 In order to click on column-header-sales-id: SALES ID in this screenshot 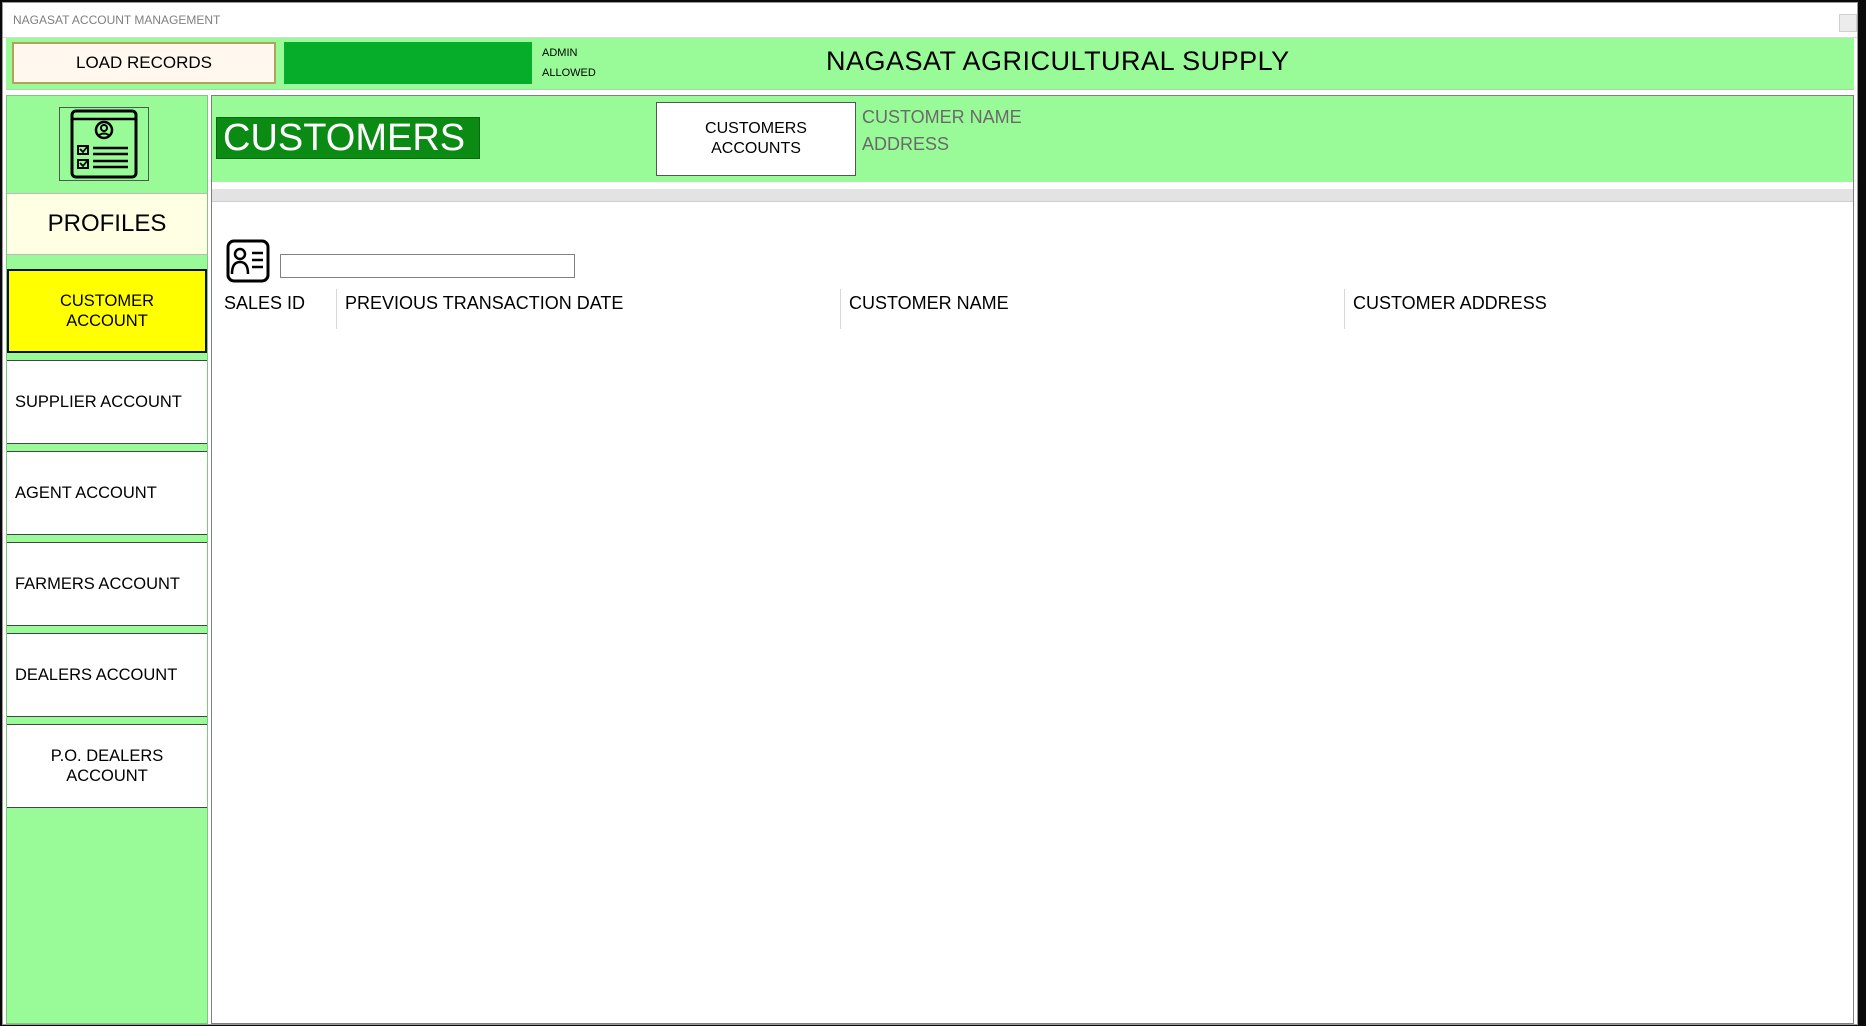, I will do `click(275, 309)`.